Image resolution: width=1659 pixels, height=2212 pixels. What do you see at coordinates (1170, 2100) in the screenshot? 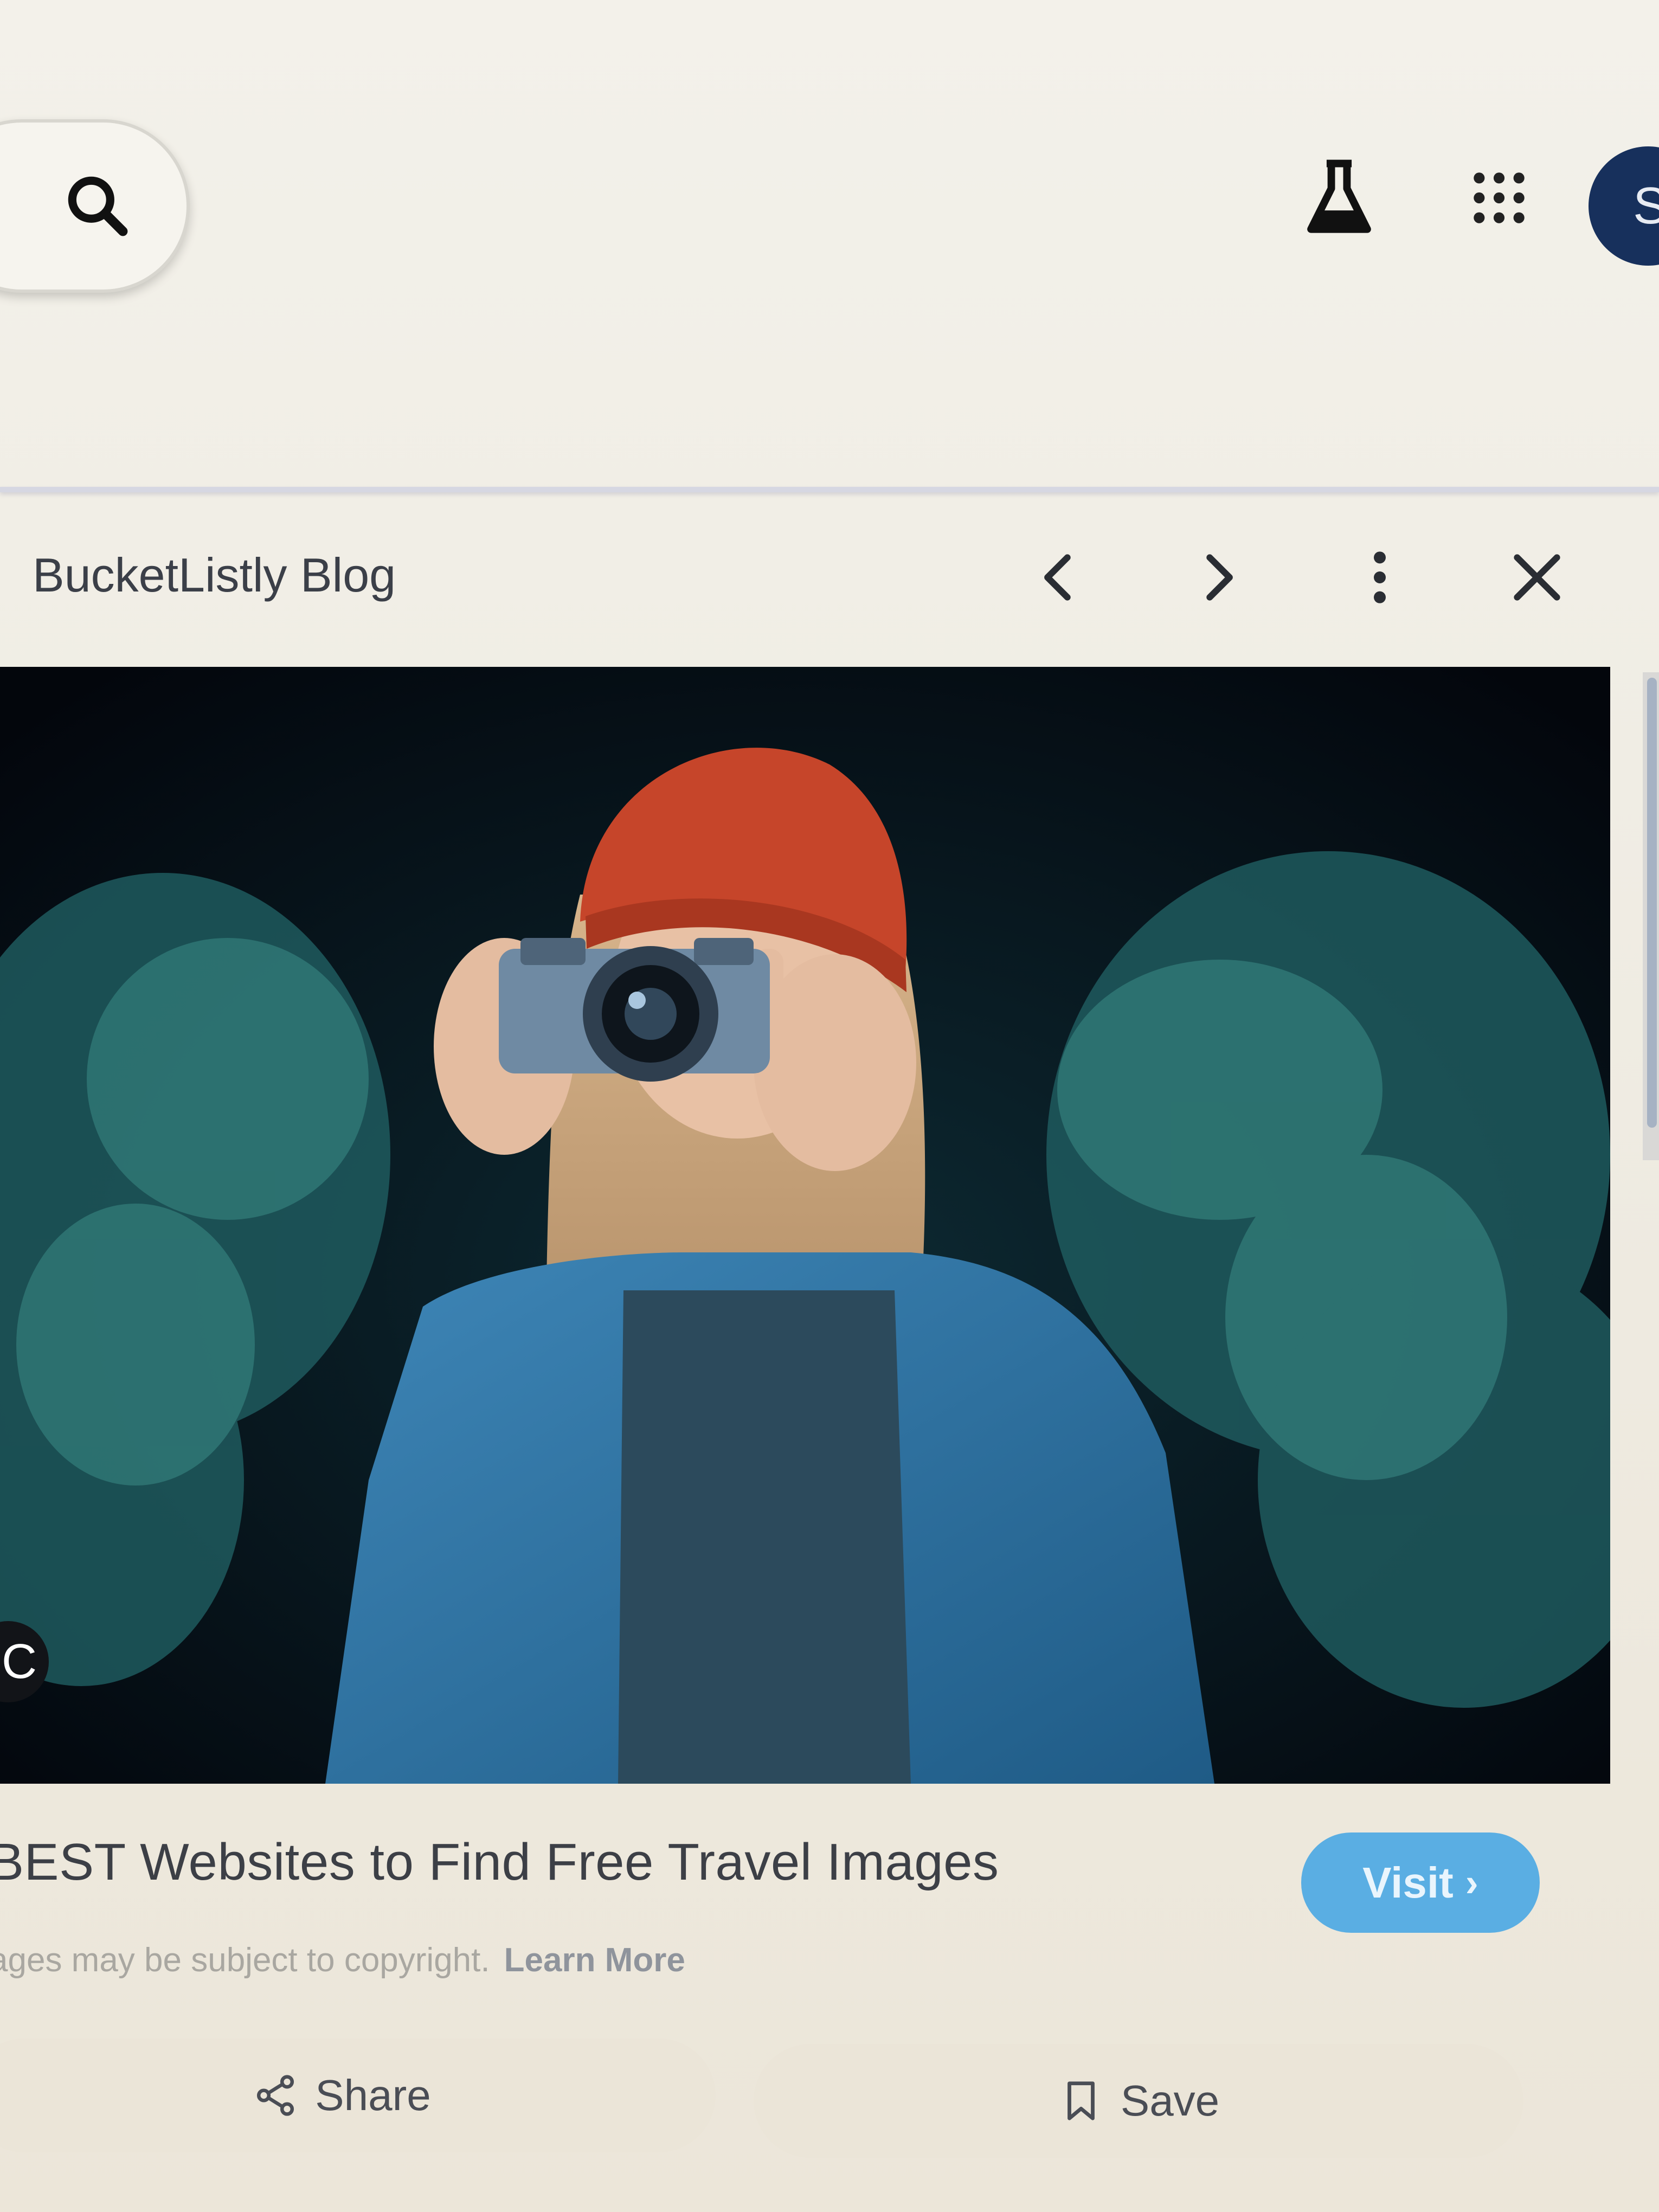
I see `save-label: Save` at bounding box center [1170, 2100].